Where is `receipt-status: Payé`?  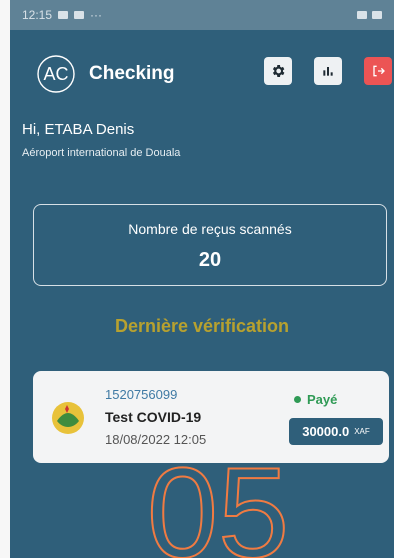
receipt-status: Payé is located at coordinates (315, 399).